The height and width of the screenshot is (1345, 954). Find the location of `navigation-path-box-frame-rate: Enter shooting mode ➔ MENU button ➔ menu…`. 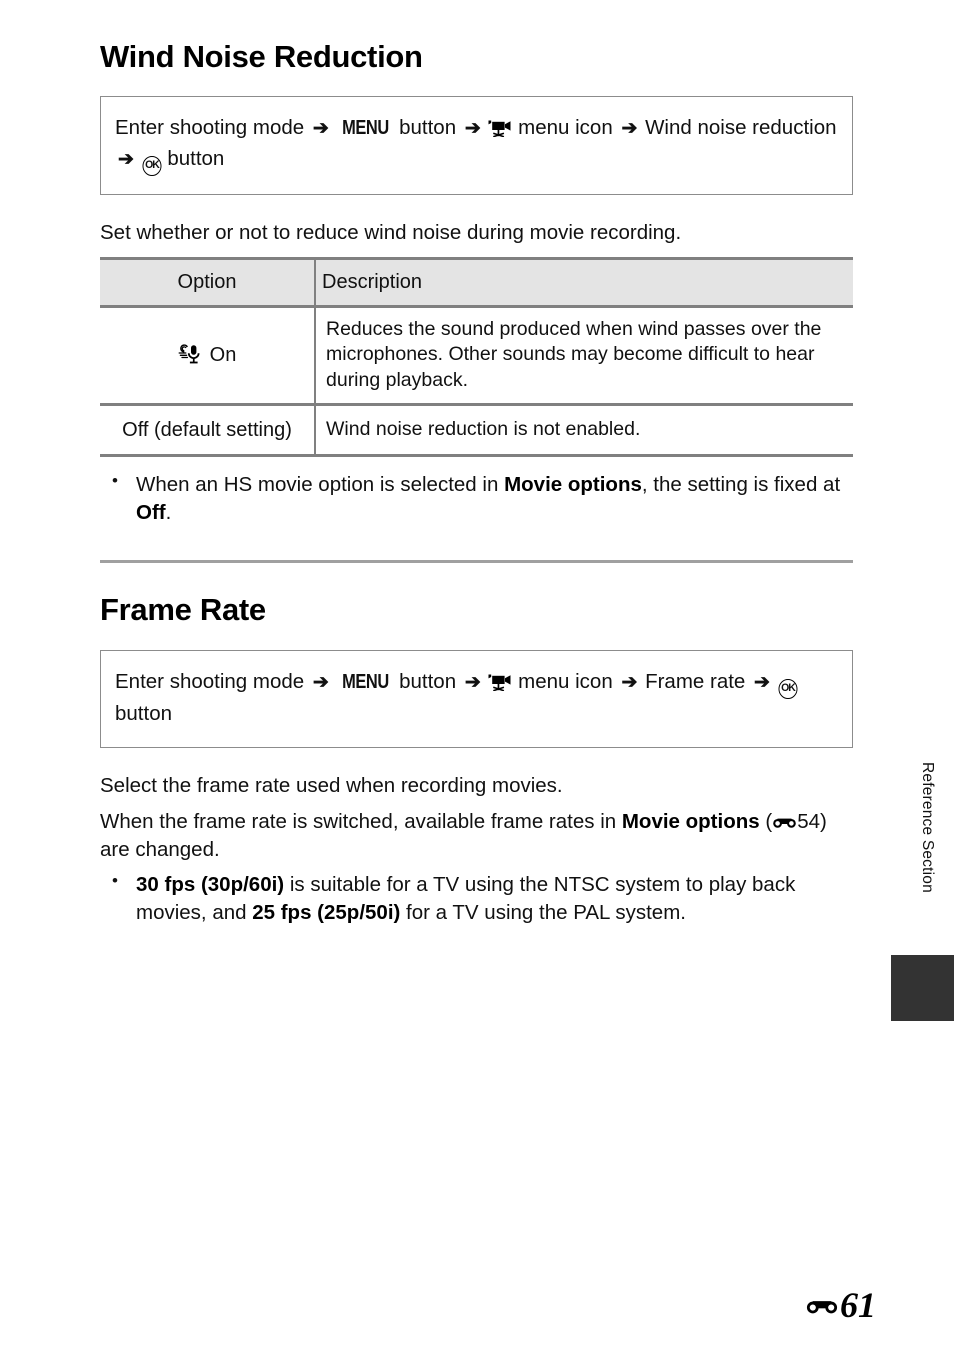

navigation-path-box-frame-rate: Enter shooting mode ➔ MENU button ➔ menu… is located at coordinates (476, 699).